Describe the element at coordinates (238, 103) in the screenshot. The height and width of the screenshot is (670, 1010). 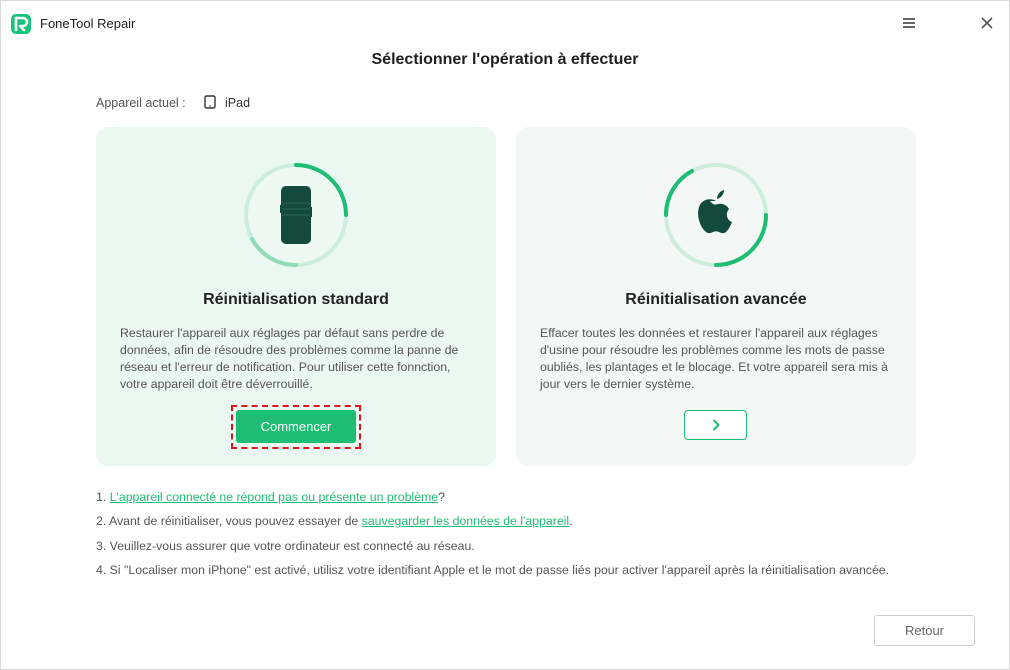
I see `device-name: iPad` at that location.